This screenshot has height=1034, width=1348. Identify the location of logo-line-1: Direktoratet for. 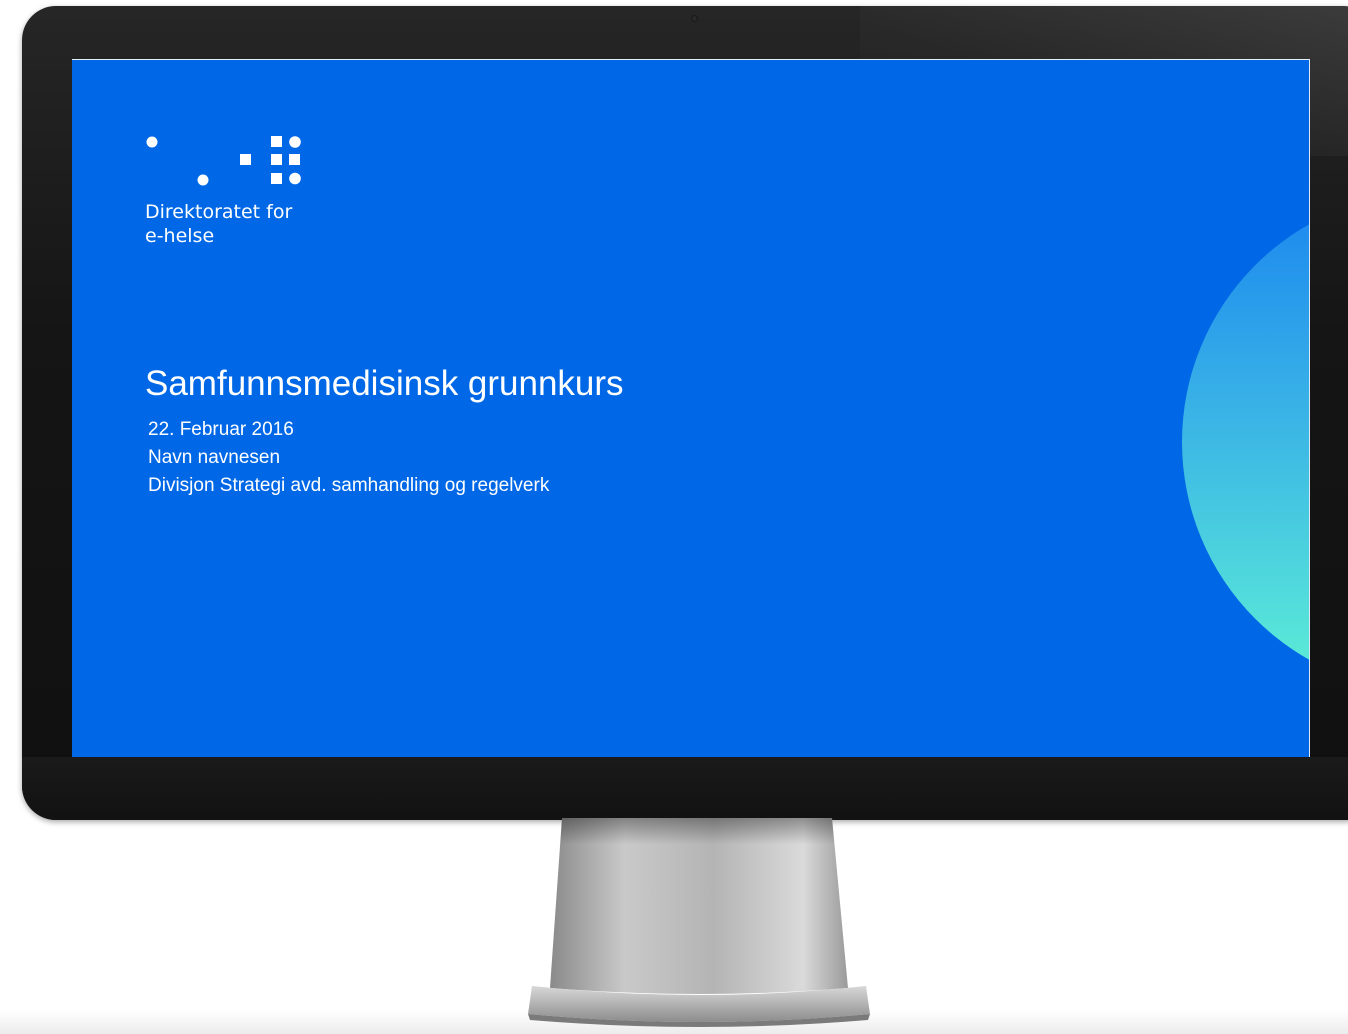
(219, 212).